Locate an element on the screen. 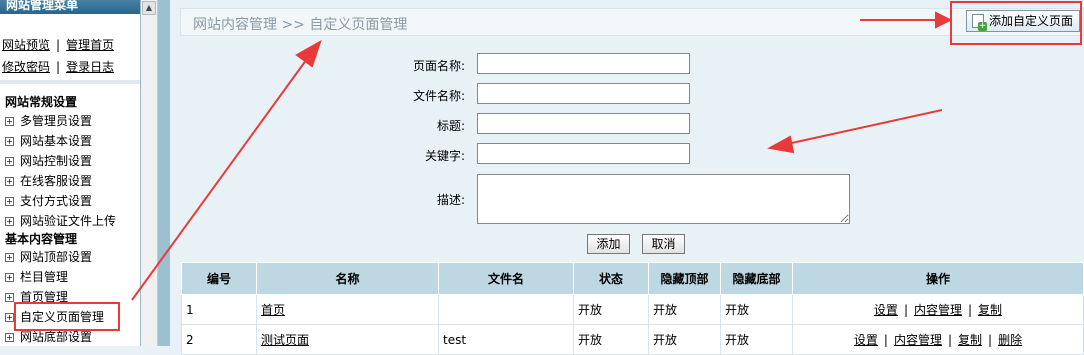 The width and height of the screenshot is (1084, 355). col-header-hide-top: 隐藏顶部 is located at coordinates (684, 278).